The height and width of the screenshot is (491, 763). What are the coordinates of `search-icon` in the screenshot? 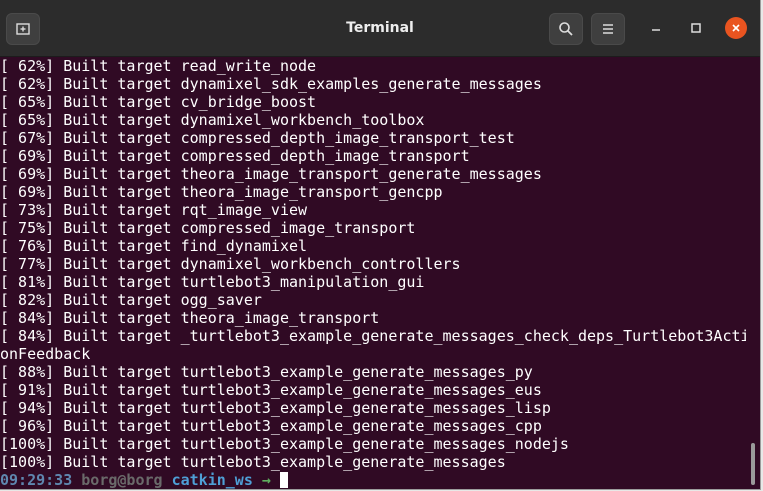 It's located at (566, 29).